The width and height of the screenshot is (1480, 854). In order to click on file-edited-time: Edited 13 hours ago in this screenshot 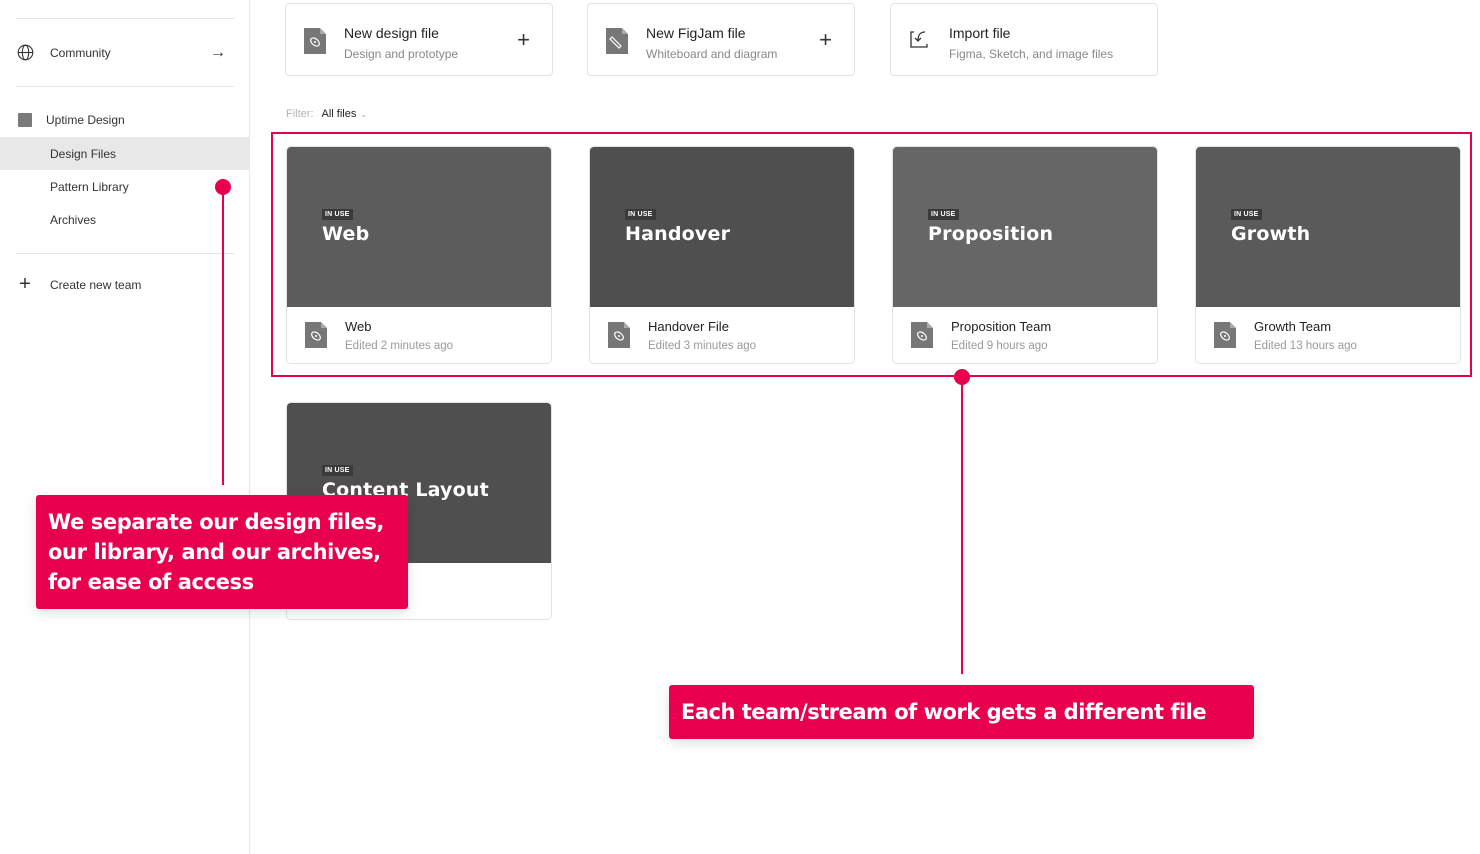, I will do `click(1305, 346)`.